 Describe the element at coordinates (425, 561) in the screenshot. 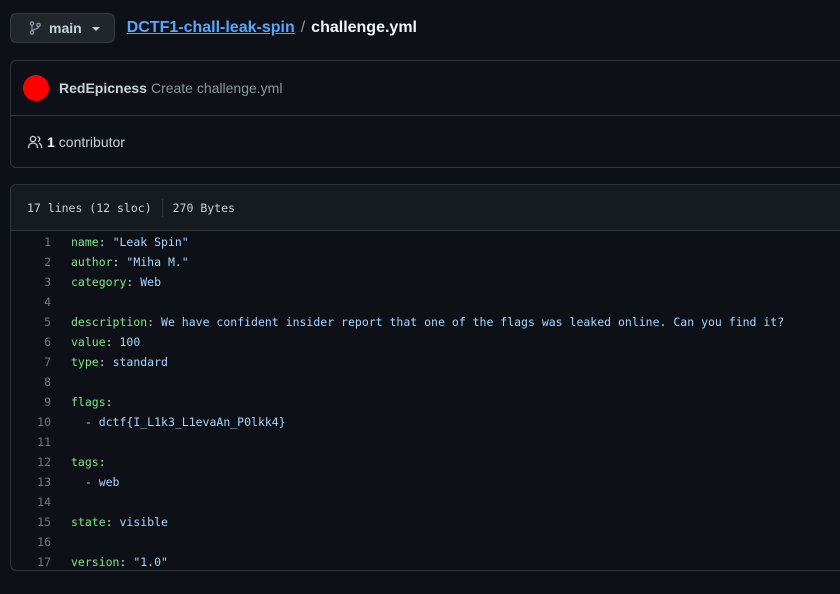

I see `code-line: 17 version: "1.0"` at that location.